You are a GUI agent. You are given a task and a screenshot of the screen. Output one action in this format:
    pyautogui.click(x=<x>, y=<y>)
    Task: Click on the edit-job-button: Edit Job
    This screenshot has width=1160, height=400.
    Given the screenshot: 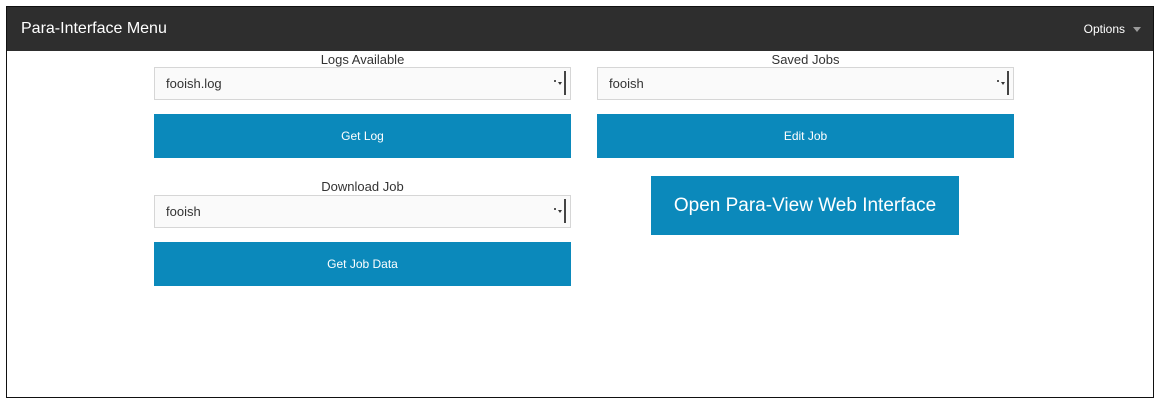 What is the action you would take?
    pyautogui.click(x=805, y=136)
    